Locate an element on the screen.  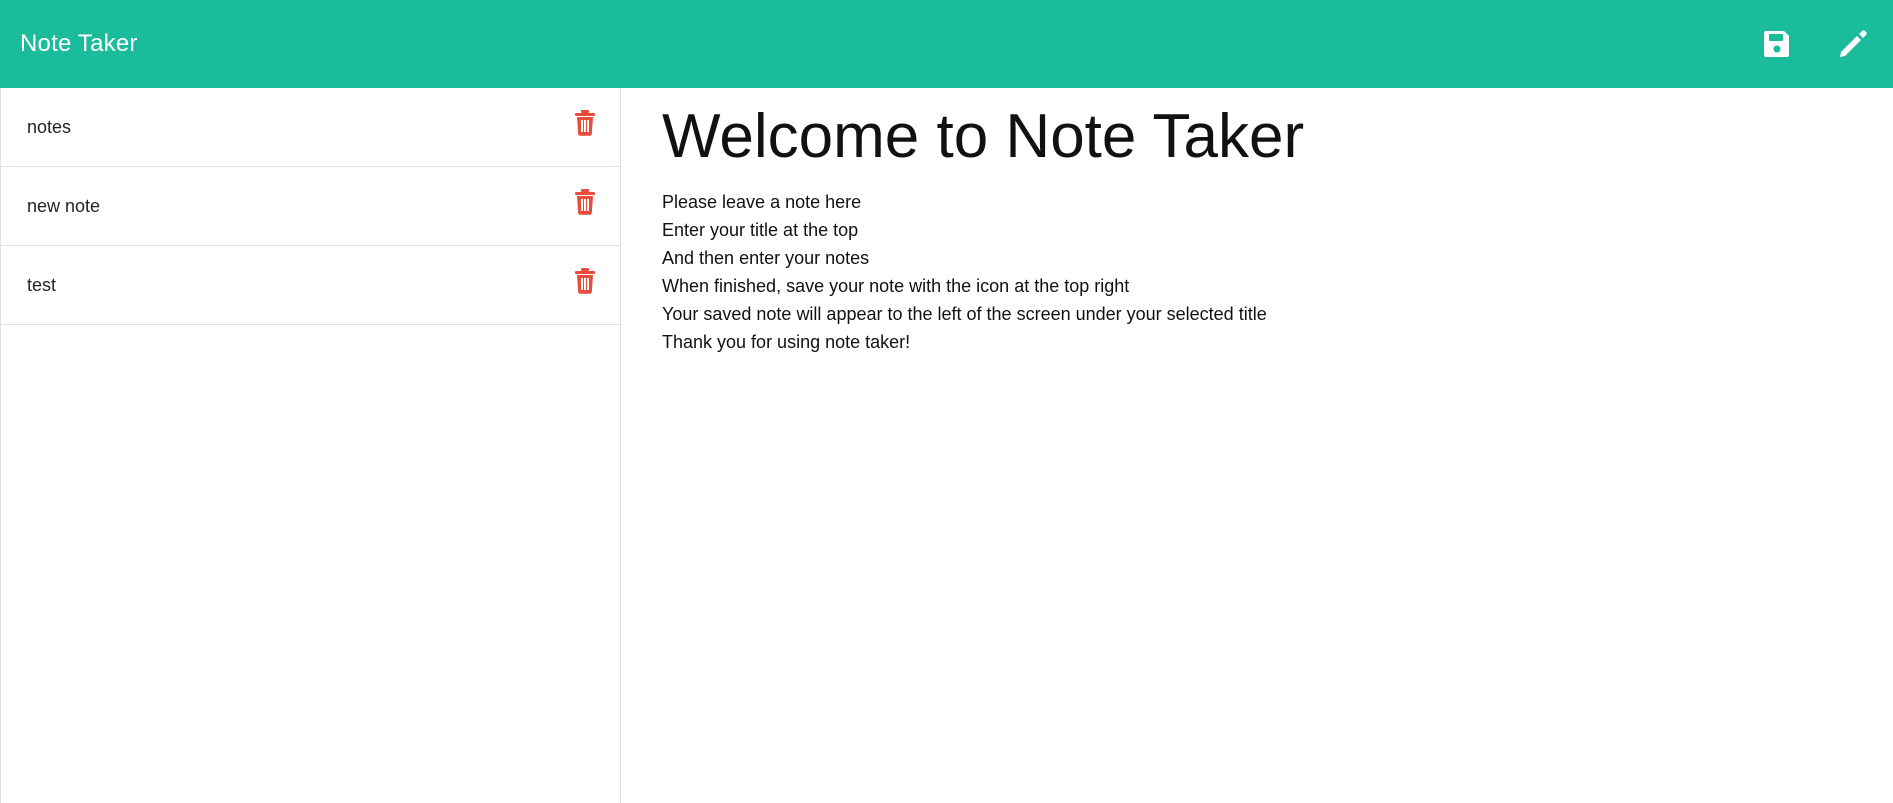
note-line: Please leave a note here is located at coordinates (762, 202).